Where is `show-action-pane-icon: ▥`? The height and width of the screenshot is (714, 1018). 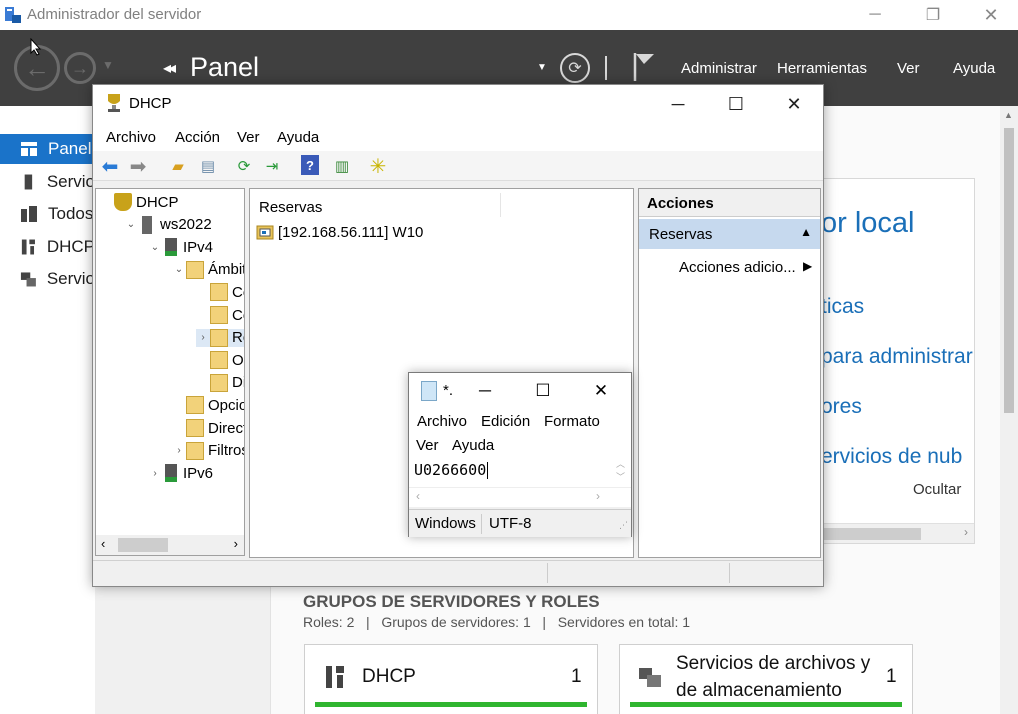
show-action-pane-icon: ▥ is located at coordinates (342, 166).